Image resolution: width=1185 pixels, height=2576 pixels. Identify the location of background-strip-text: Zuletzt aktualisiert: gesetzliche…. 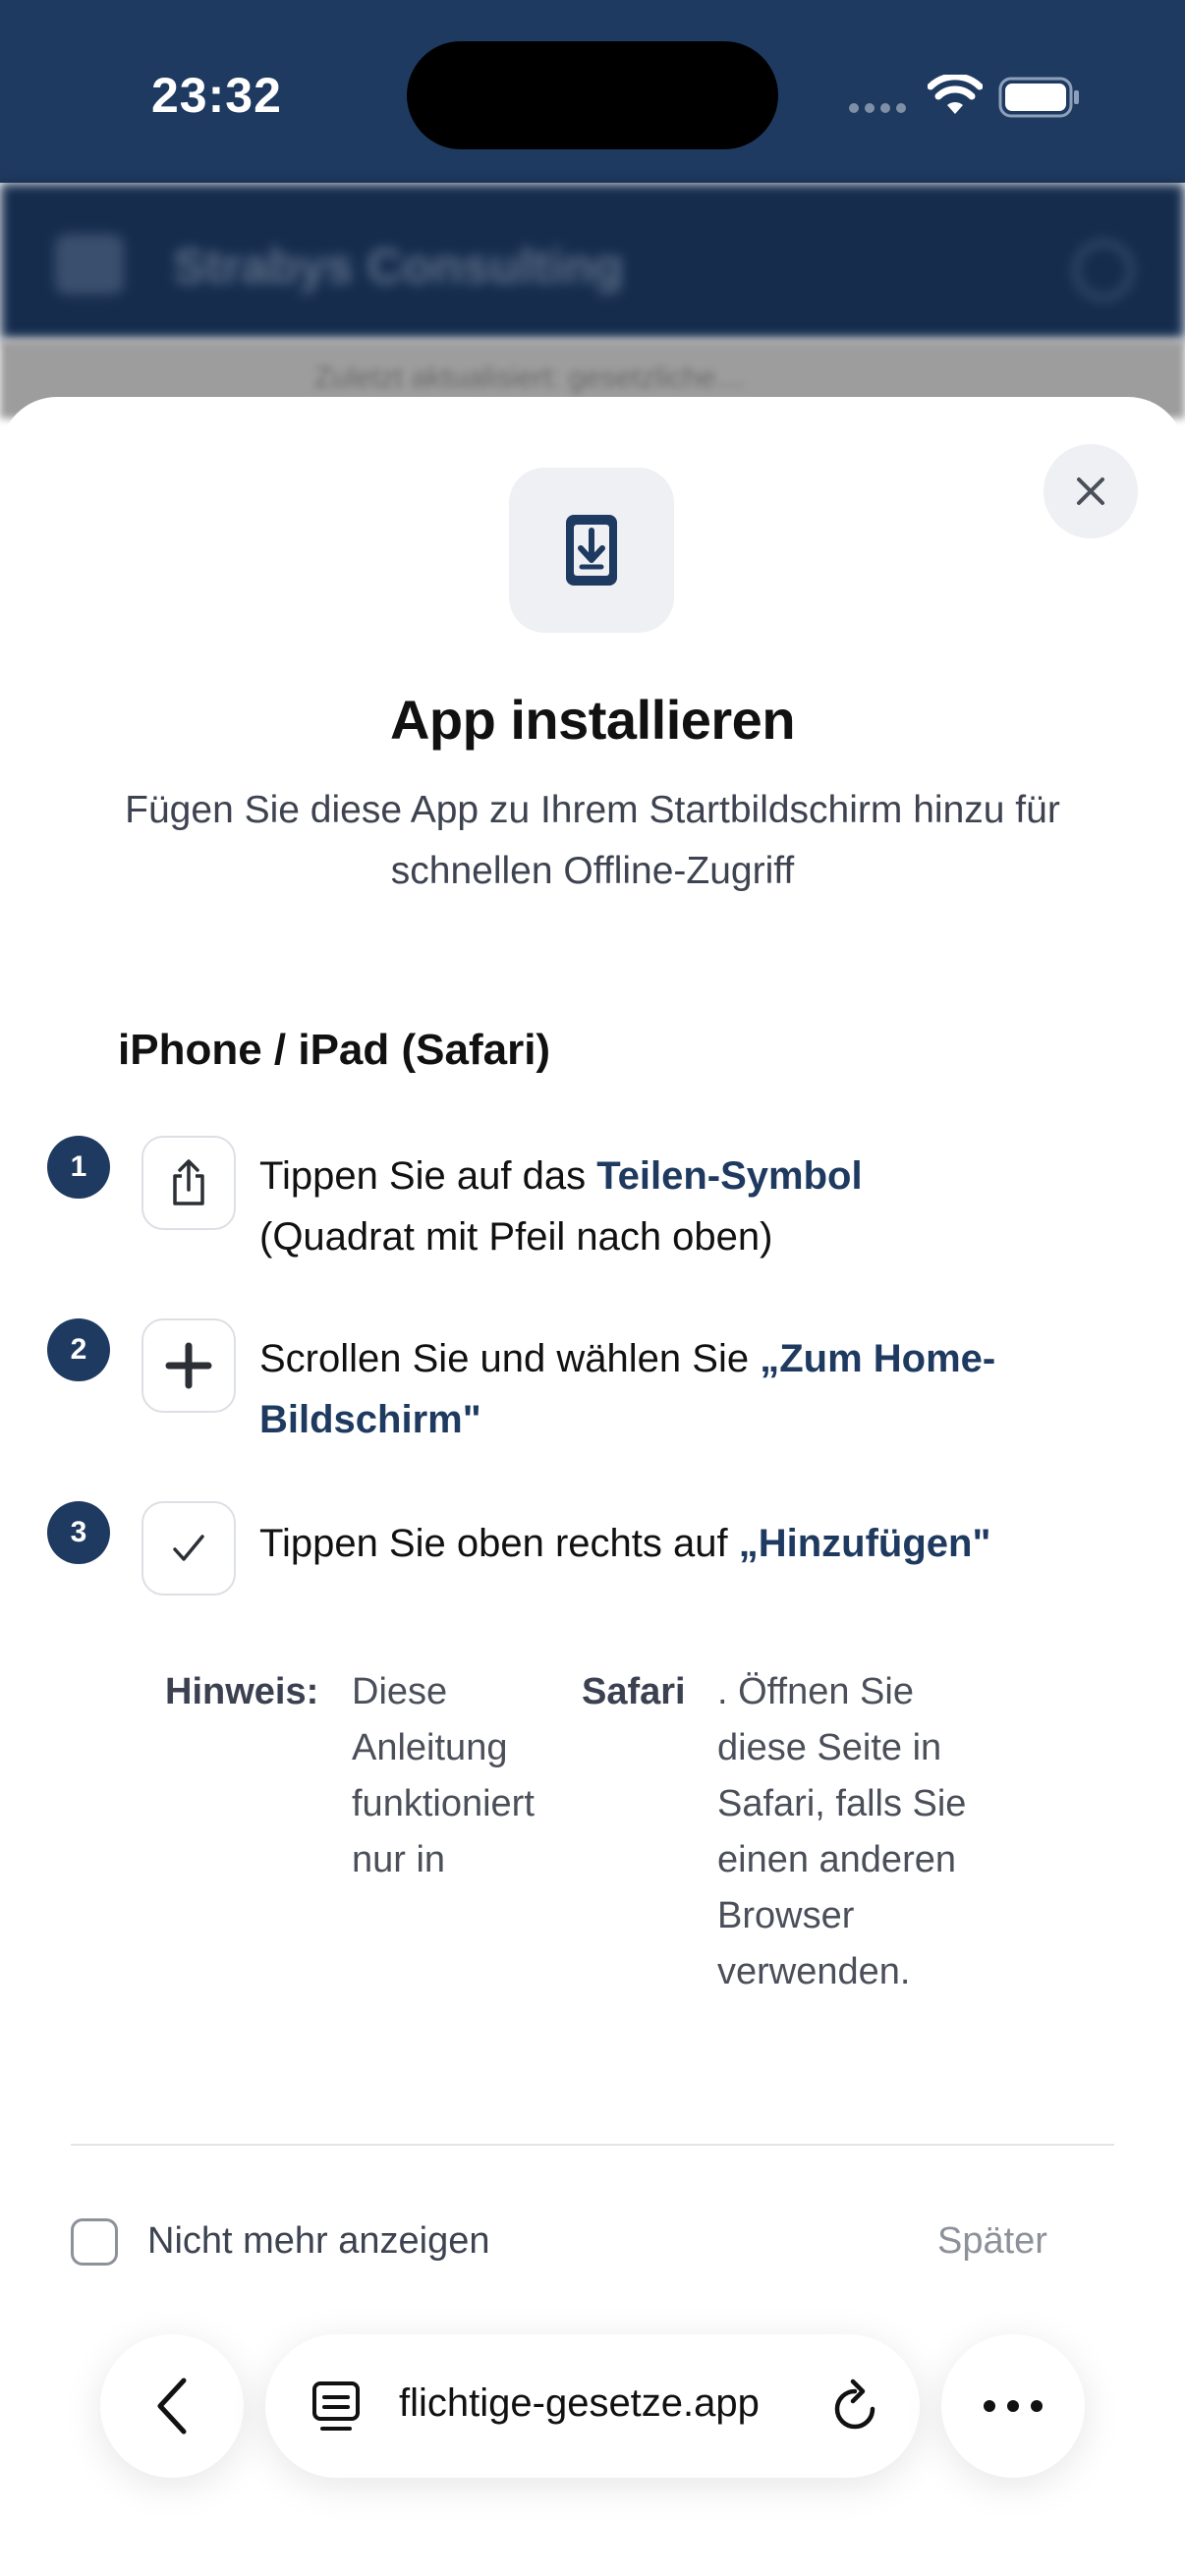
(530, 378).